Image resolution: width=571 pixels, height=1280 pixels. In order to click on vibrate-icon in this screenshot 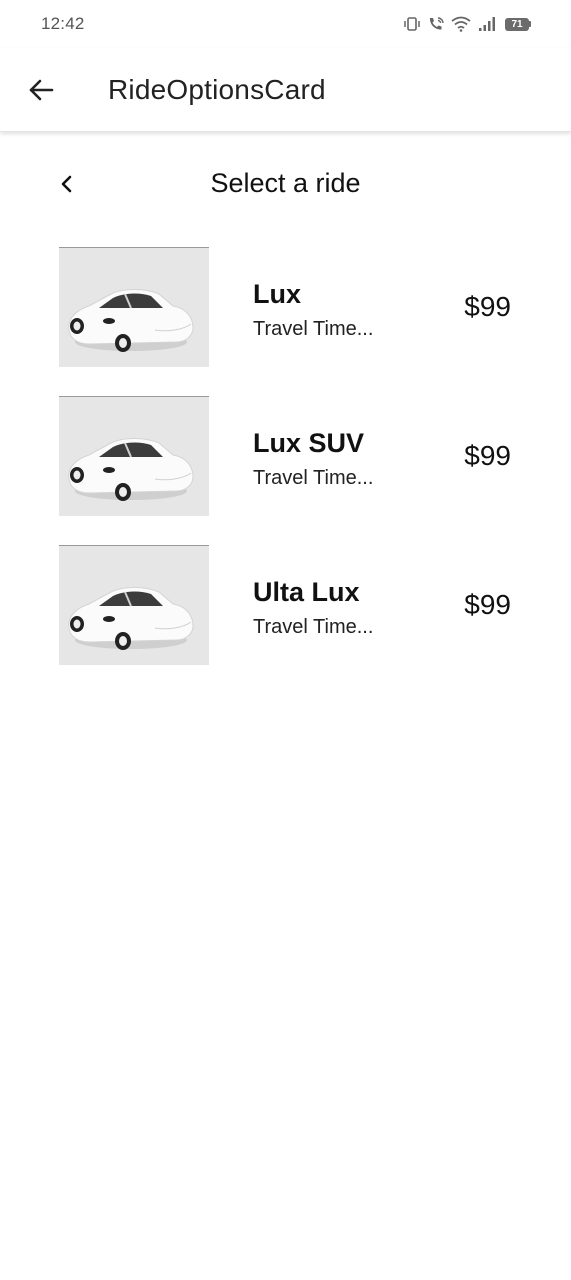, I will do `click(412, 24)`.